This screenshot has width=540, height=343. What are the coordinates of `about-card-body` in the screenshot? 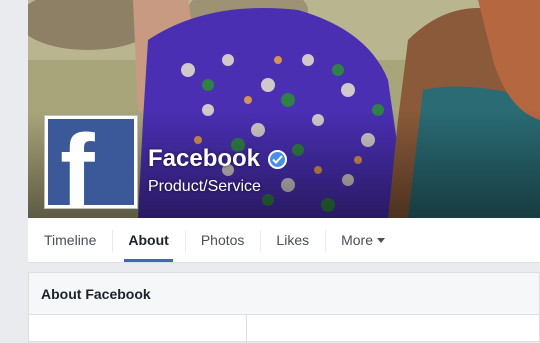 It's located at (284, 329).